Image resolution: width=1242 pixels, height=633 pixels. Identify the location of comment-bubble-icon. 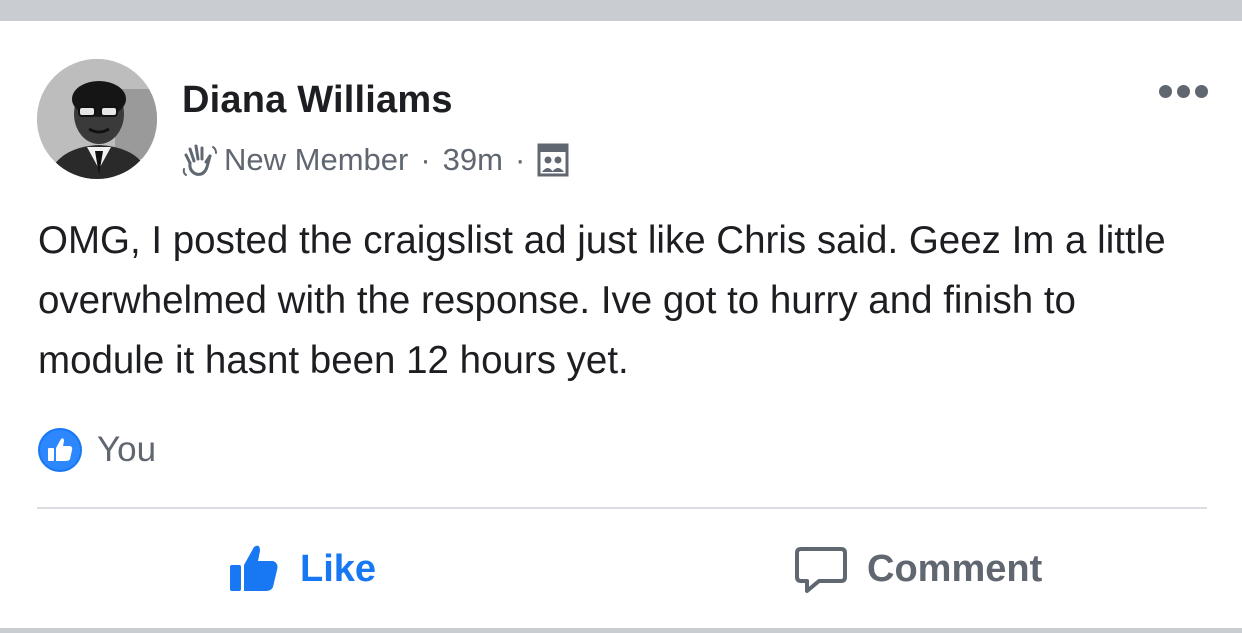
(821, 570).